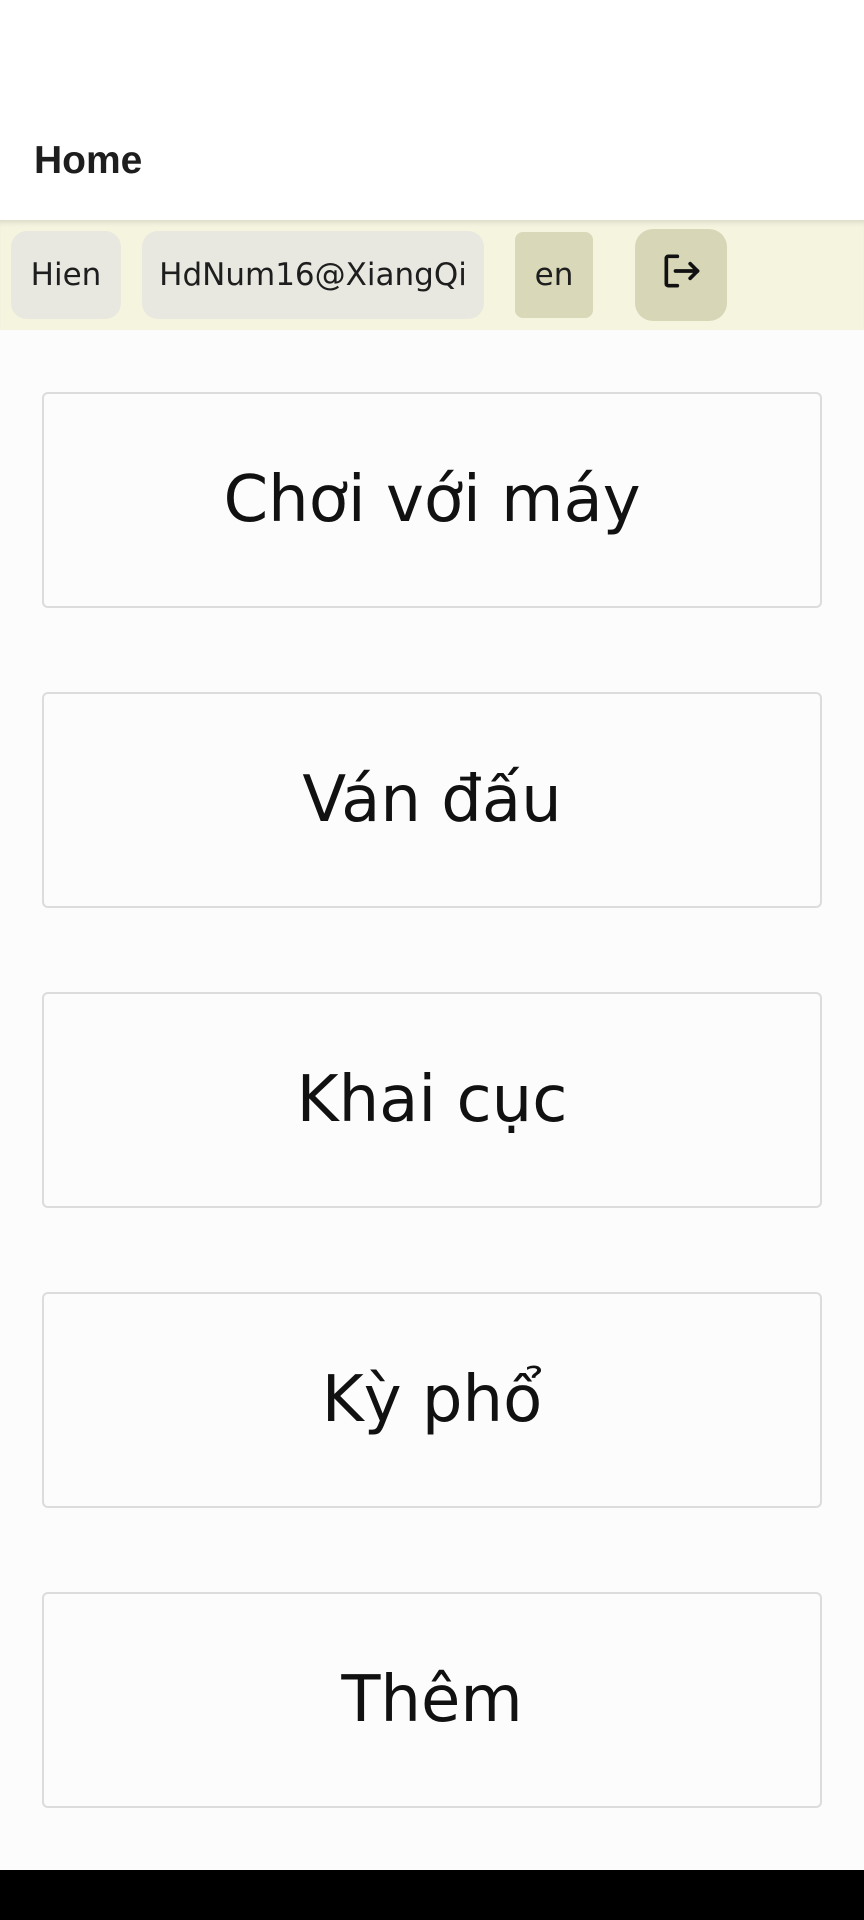  I want to click on logout-icon, so click(681, 275).